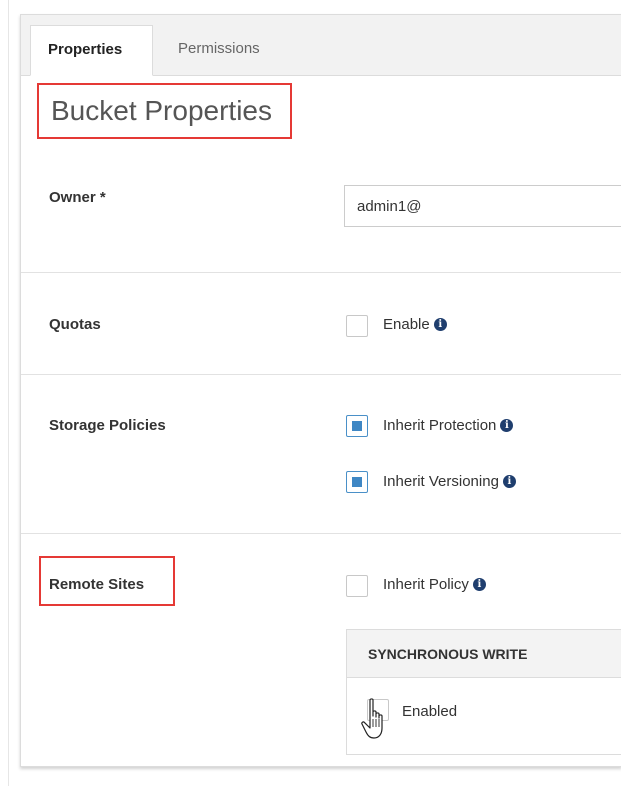 The image size is (621, 786). I want to click on inherit-policy-checkbox, so click(357, 586).